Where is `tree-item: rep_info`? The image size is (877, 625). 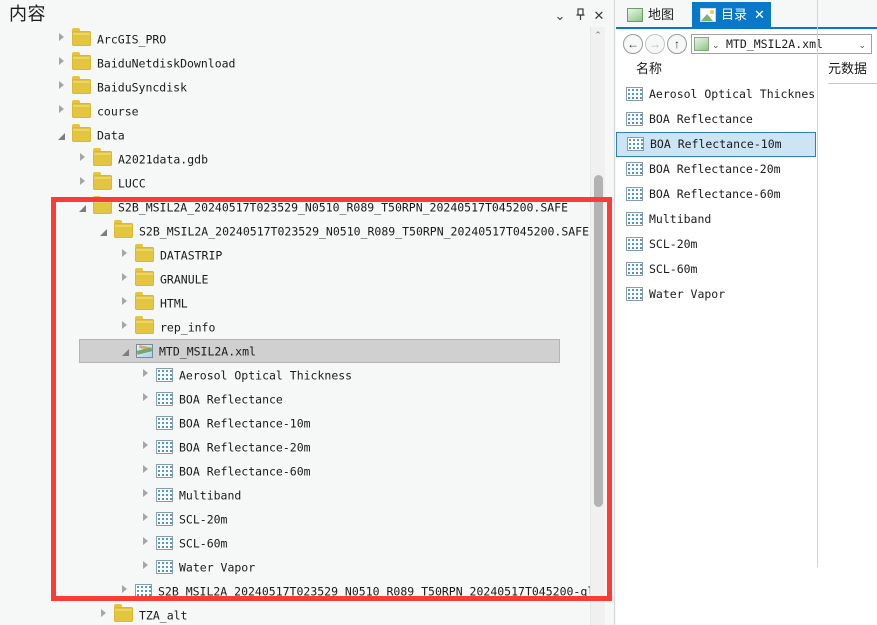 tree-item: rep_info is located at coordinates (295, 327).